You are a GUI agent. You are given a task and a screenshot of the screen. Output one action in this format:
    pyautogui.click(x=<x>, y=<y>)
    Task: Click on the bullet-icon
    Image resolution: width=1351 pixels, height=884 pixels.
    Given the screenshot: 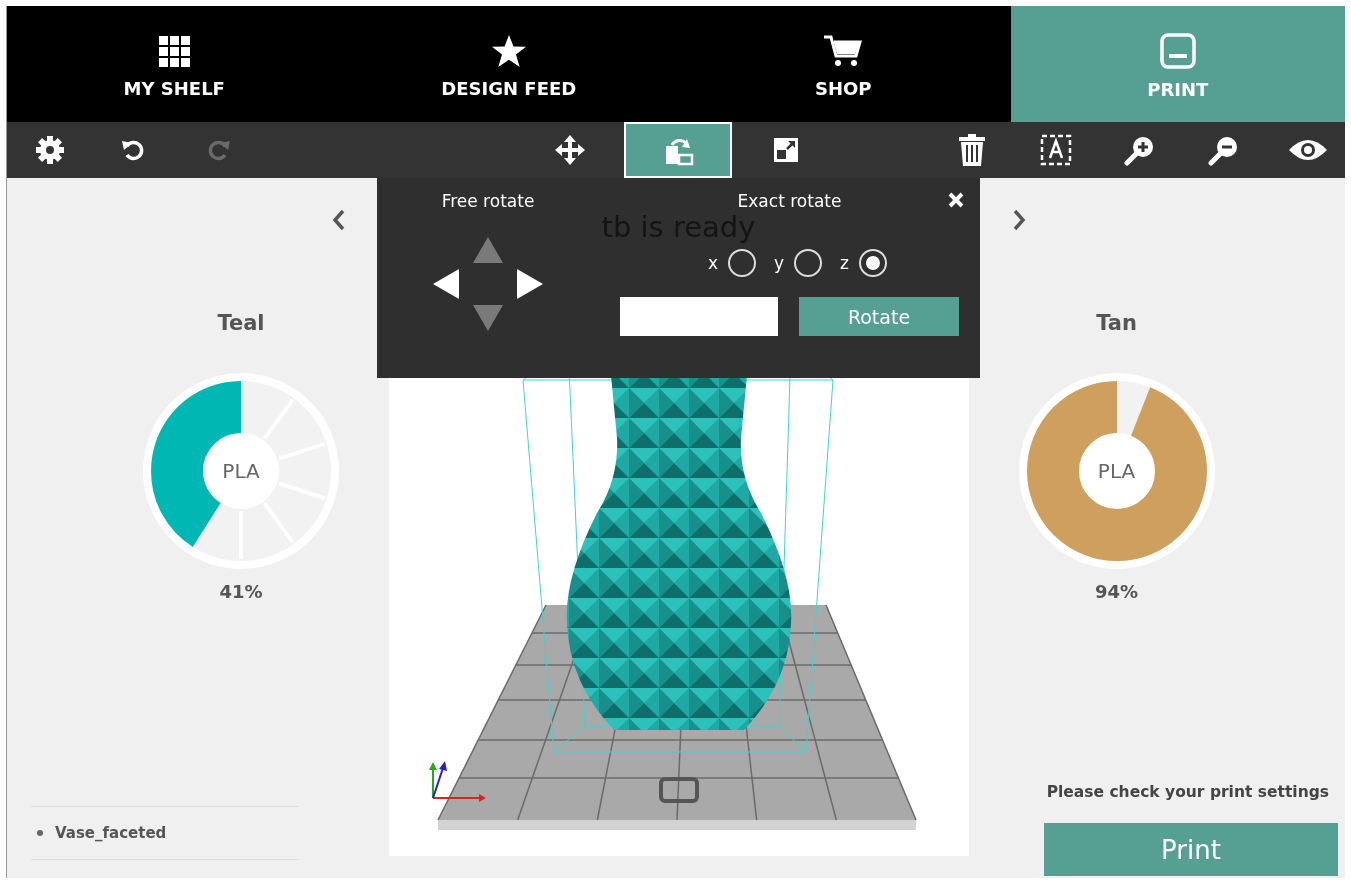 What is the action you would take?
    pyautogui.click(x=40, y=833)
    